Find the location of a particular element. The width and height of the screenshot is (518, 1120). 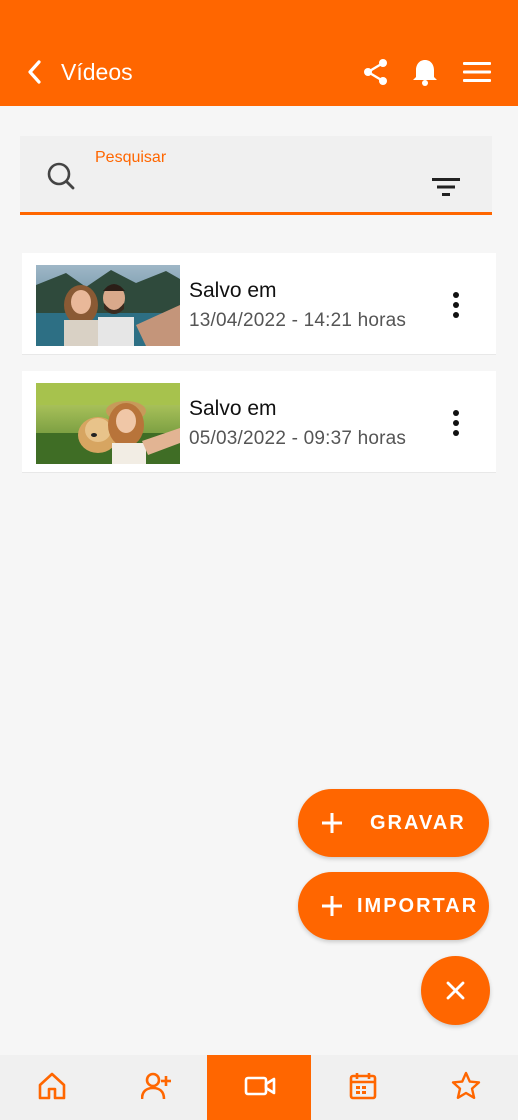

add-user-icon is located at coordinates (156, 1086).